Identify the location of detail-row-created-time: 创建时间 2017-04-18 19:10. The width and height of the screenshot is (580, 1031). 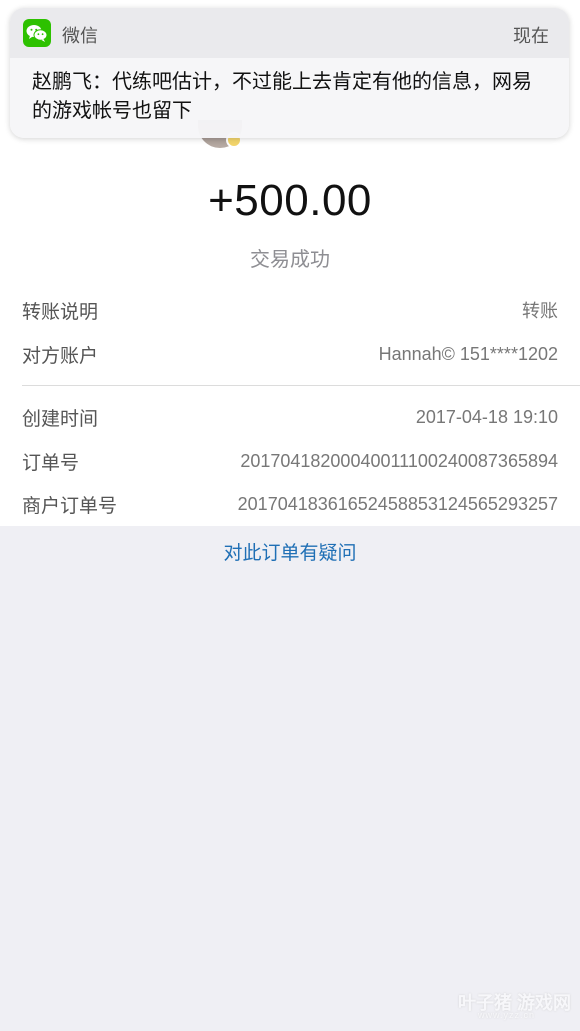
(290, 417).